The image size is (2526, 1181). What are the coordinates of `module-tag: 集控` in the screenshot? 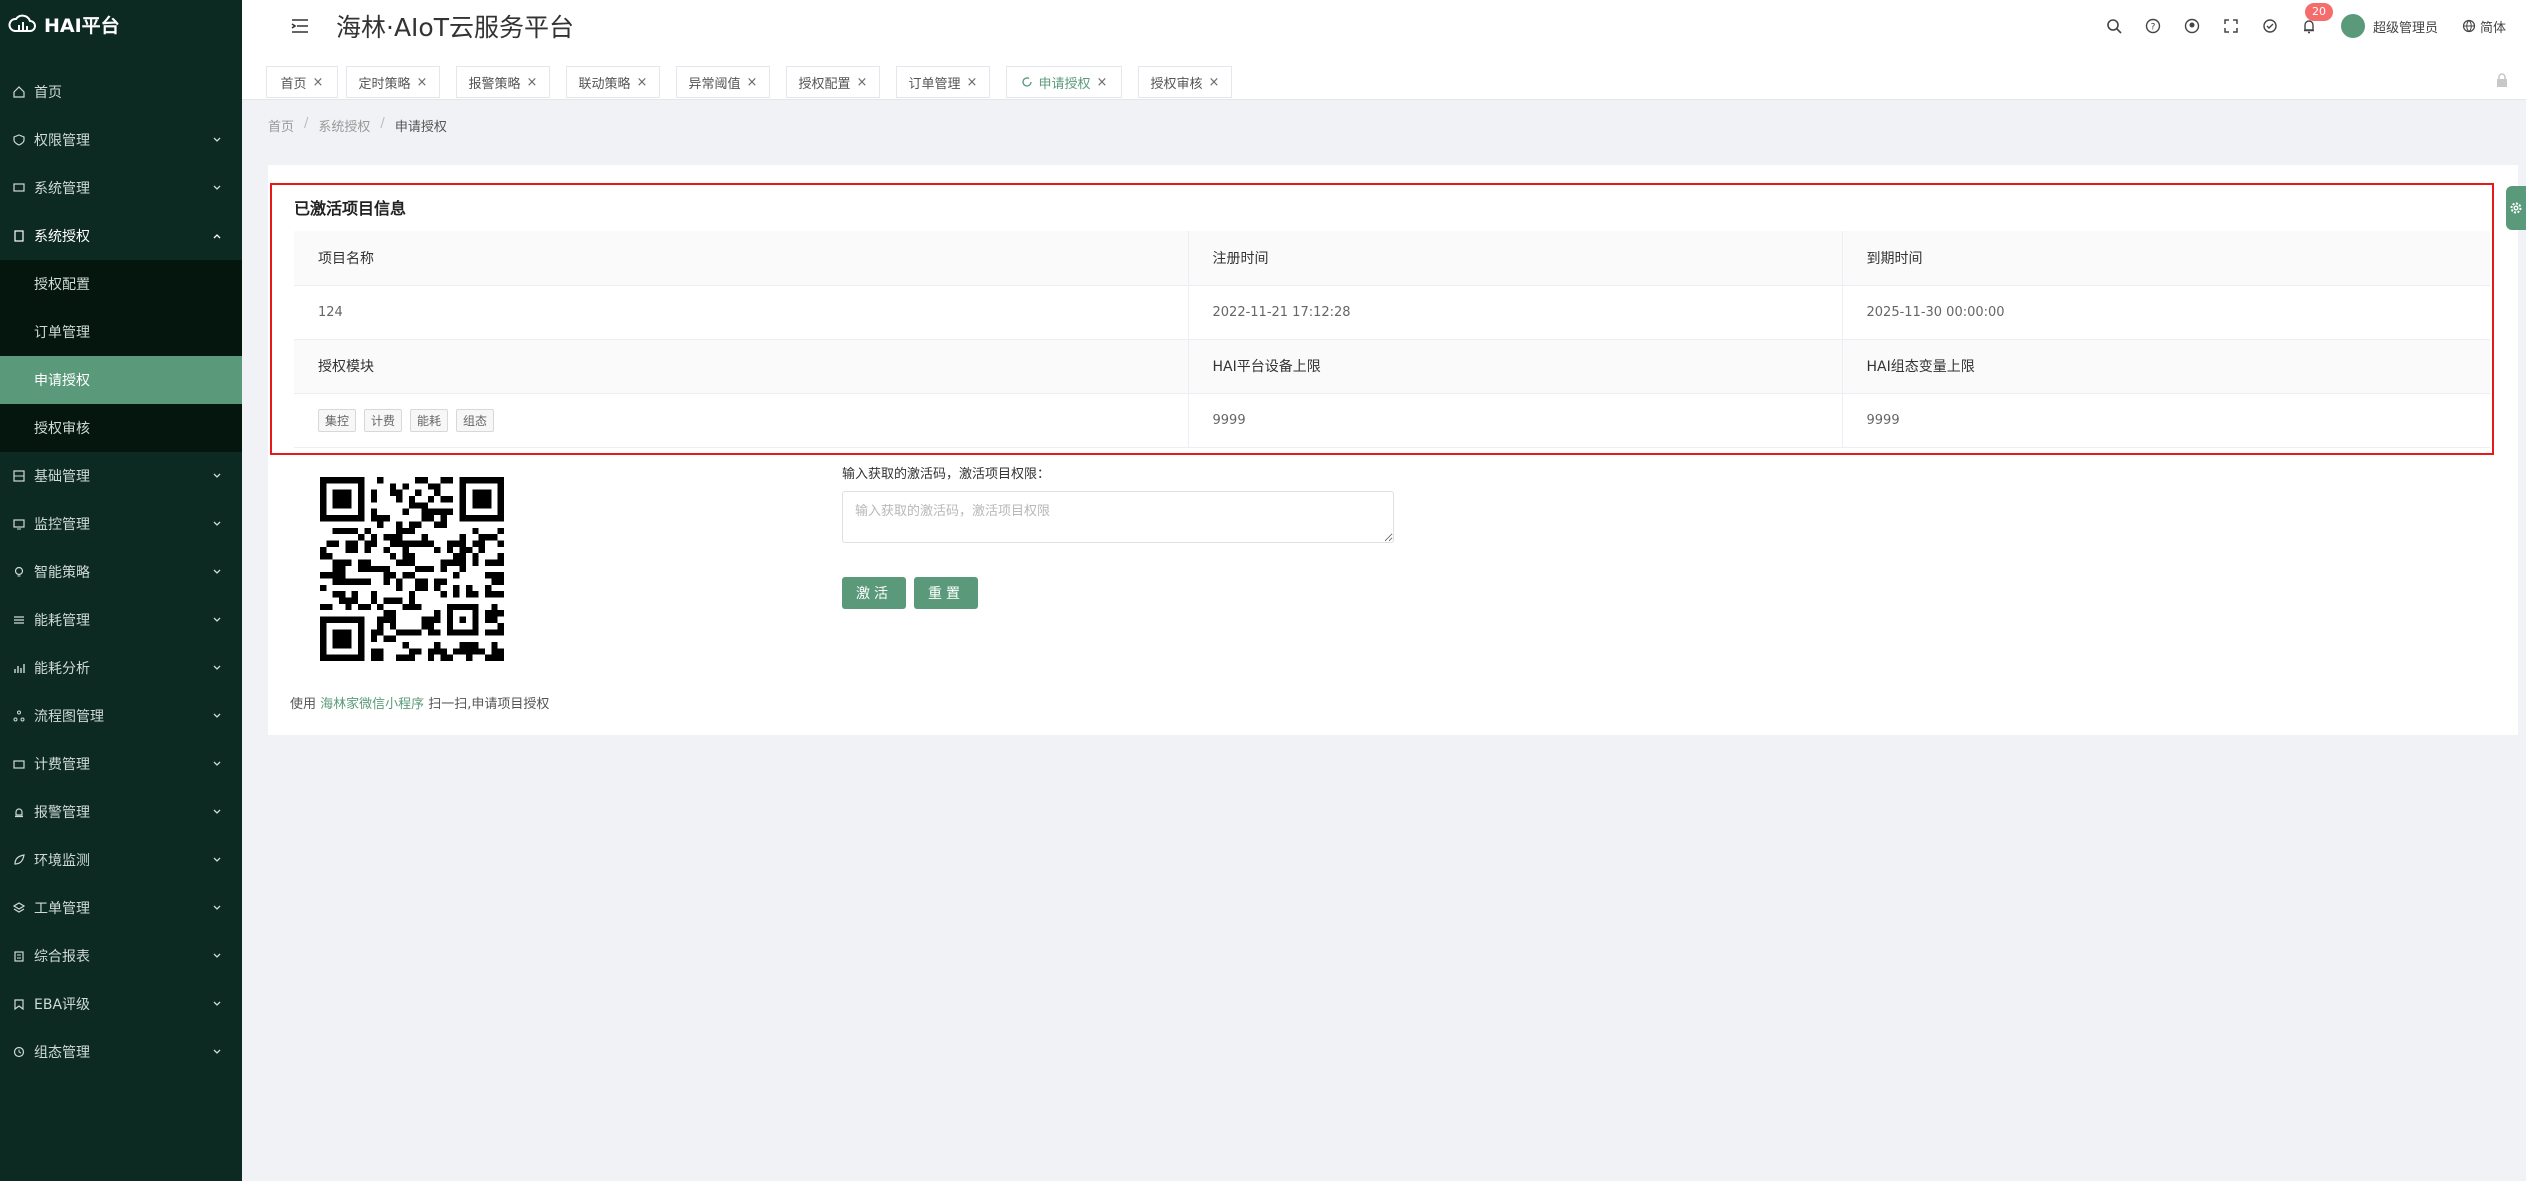 It's located at (337, 420).